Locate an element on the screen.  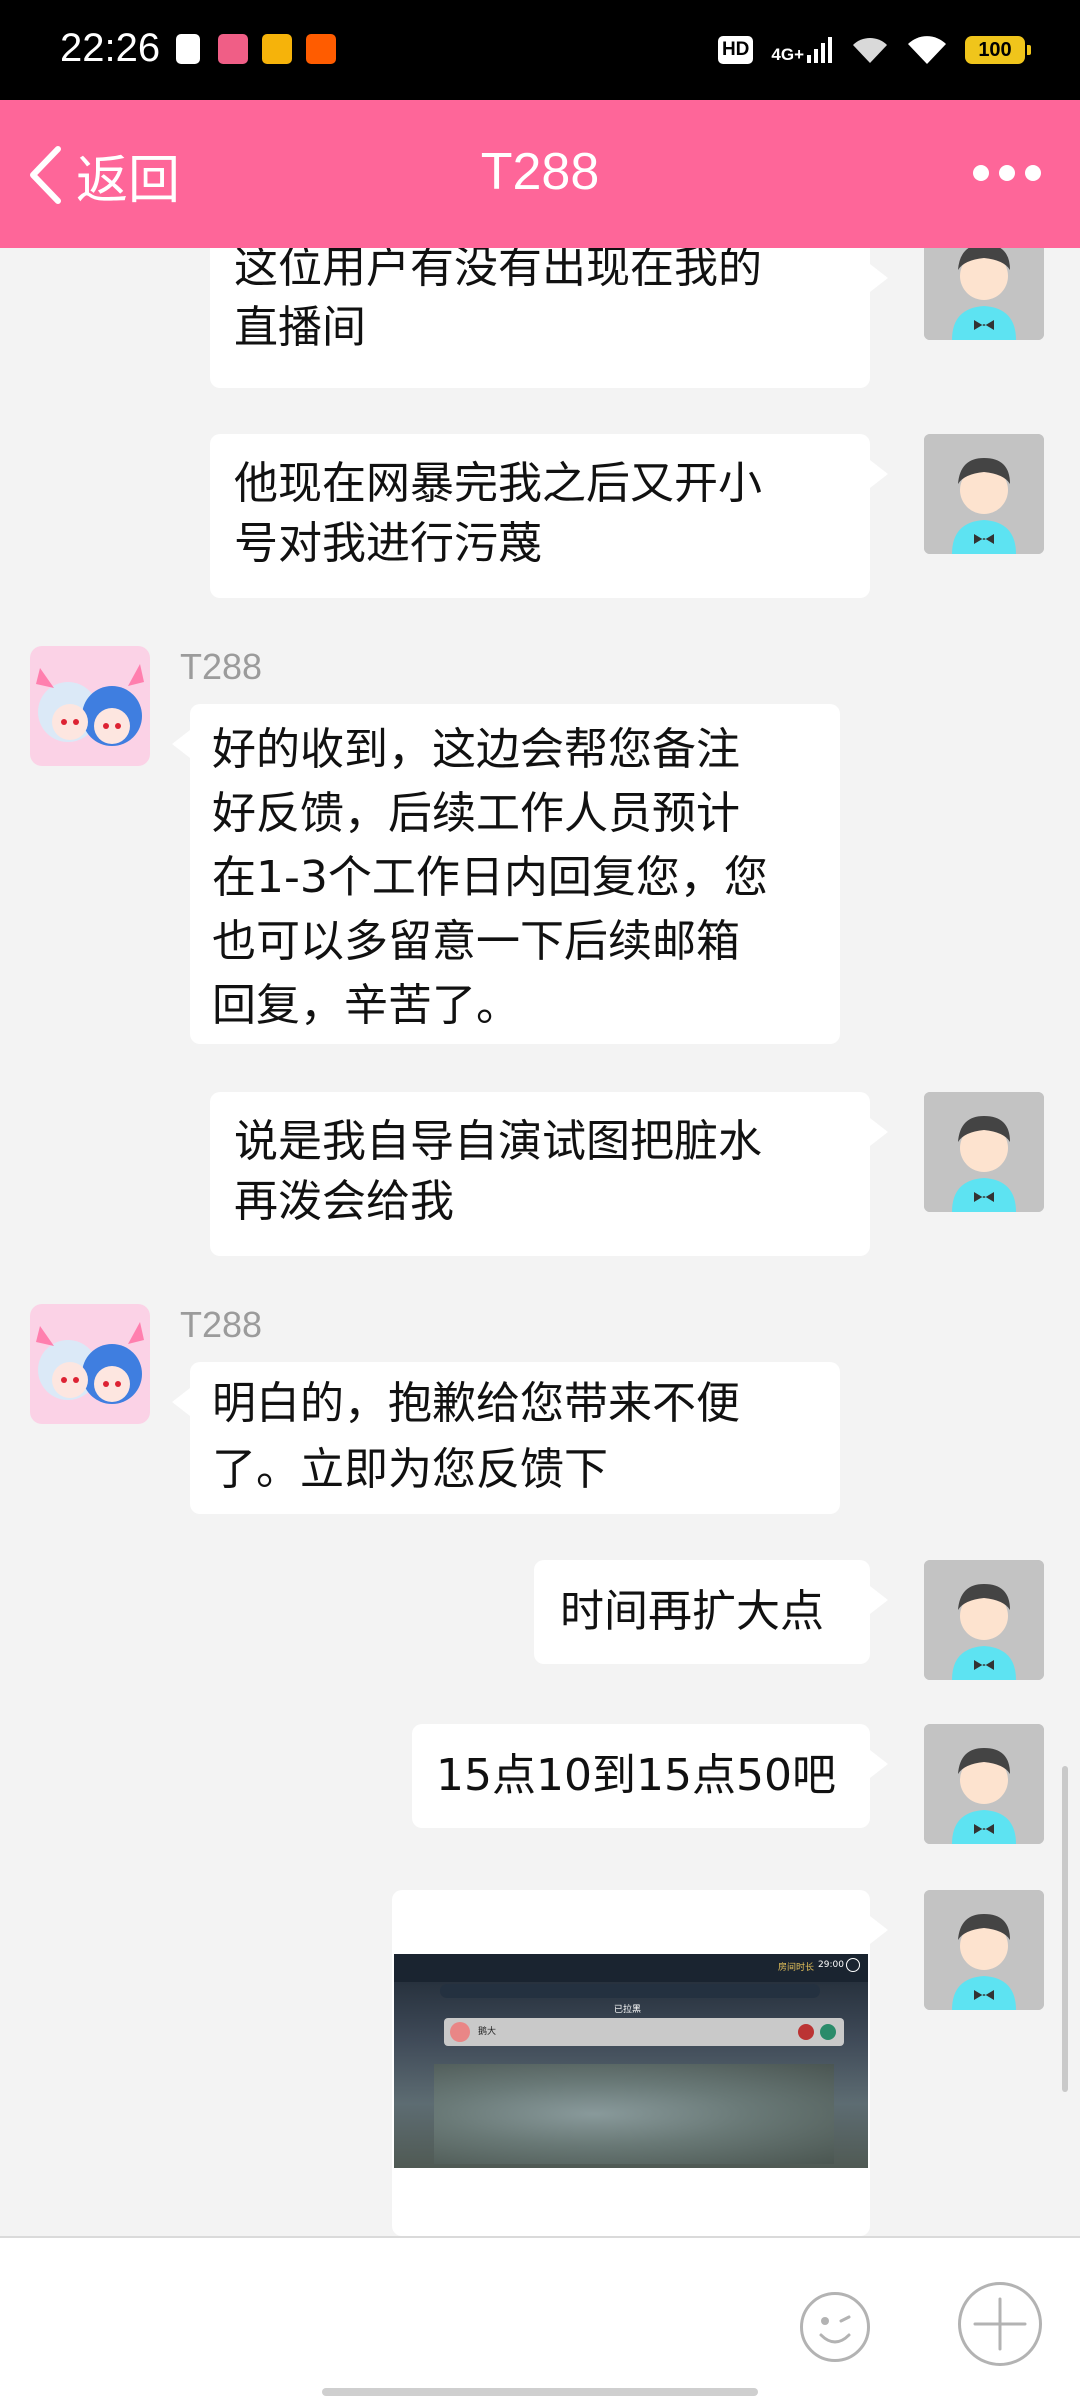
message-bubble: 说是我自导自演试图把脏水 再泼会给我 is located at coordinates (549, 1174).